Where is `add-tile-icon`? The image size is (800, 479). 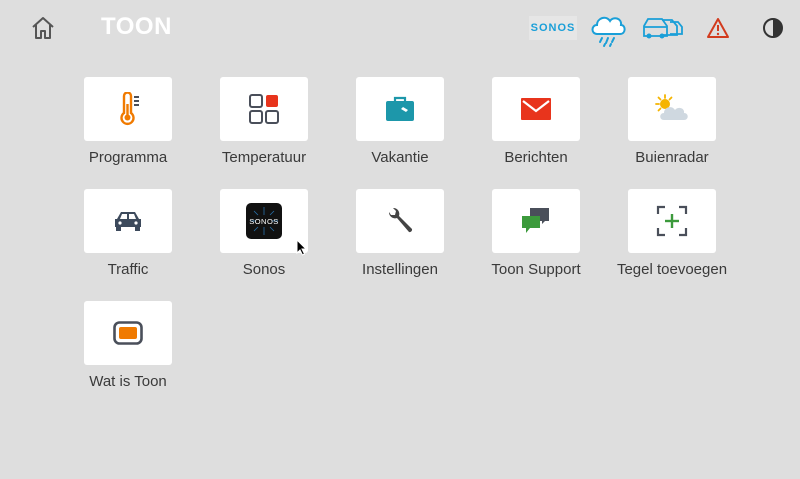 add-tile-icon is located at coordinates (672, 221).